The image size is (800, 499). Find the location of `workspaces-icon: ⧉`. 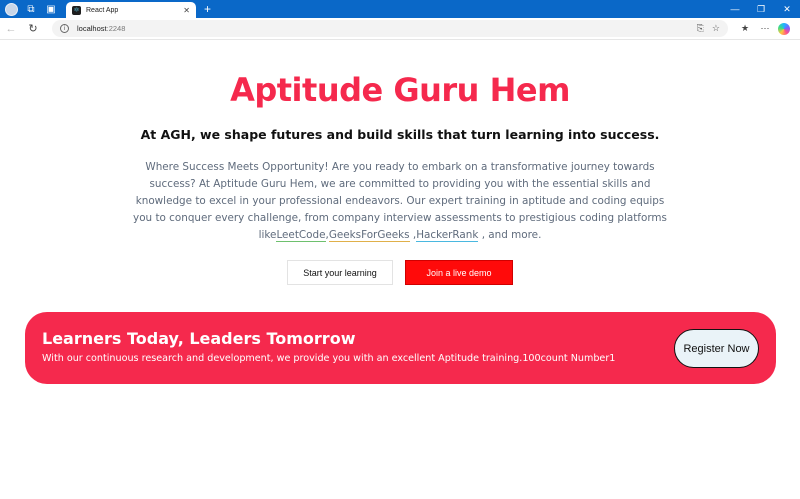

workspaces-icon: ⧉ is located at coordinates (31, 9).